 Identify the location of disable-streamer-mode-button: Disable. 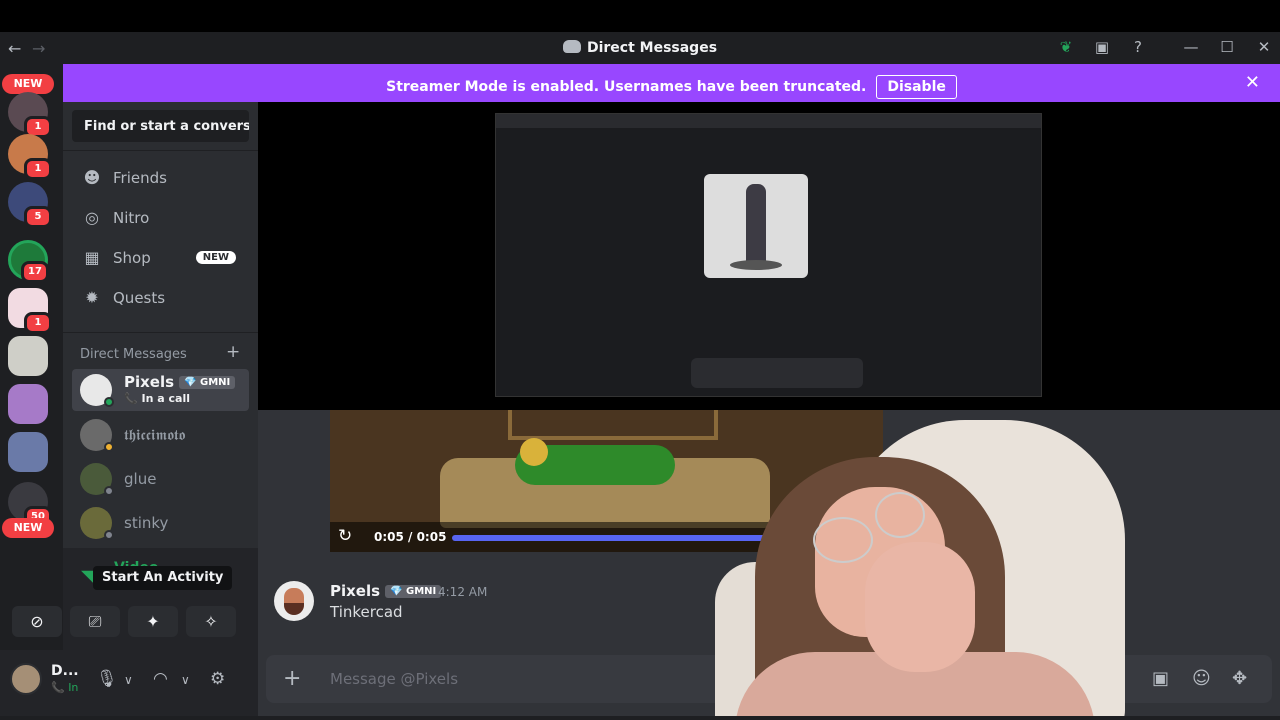
(916, 87).